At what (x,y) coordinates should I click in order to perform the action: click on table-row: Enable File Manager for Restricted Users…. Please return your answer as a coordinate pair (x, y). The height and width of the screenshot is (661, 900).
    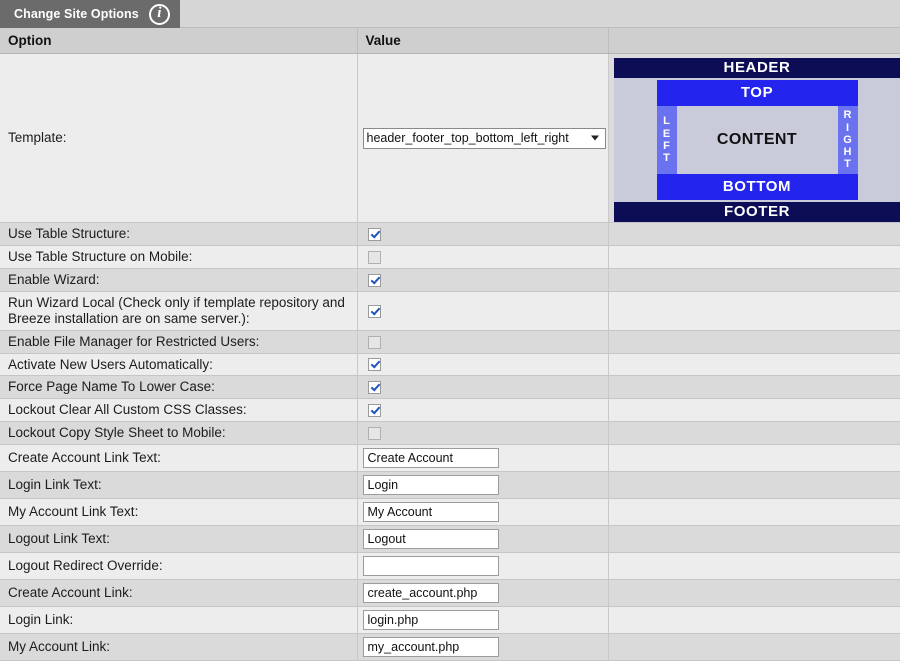
    Looking at the image, I should click on (450, 341).